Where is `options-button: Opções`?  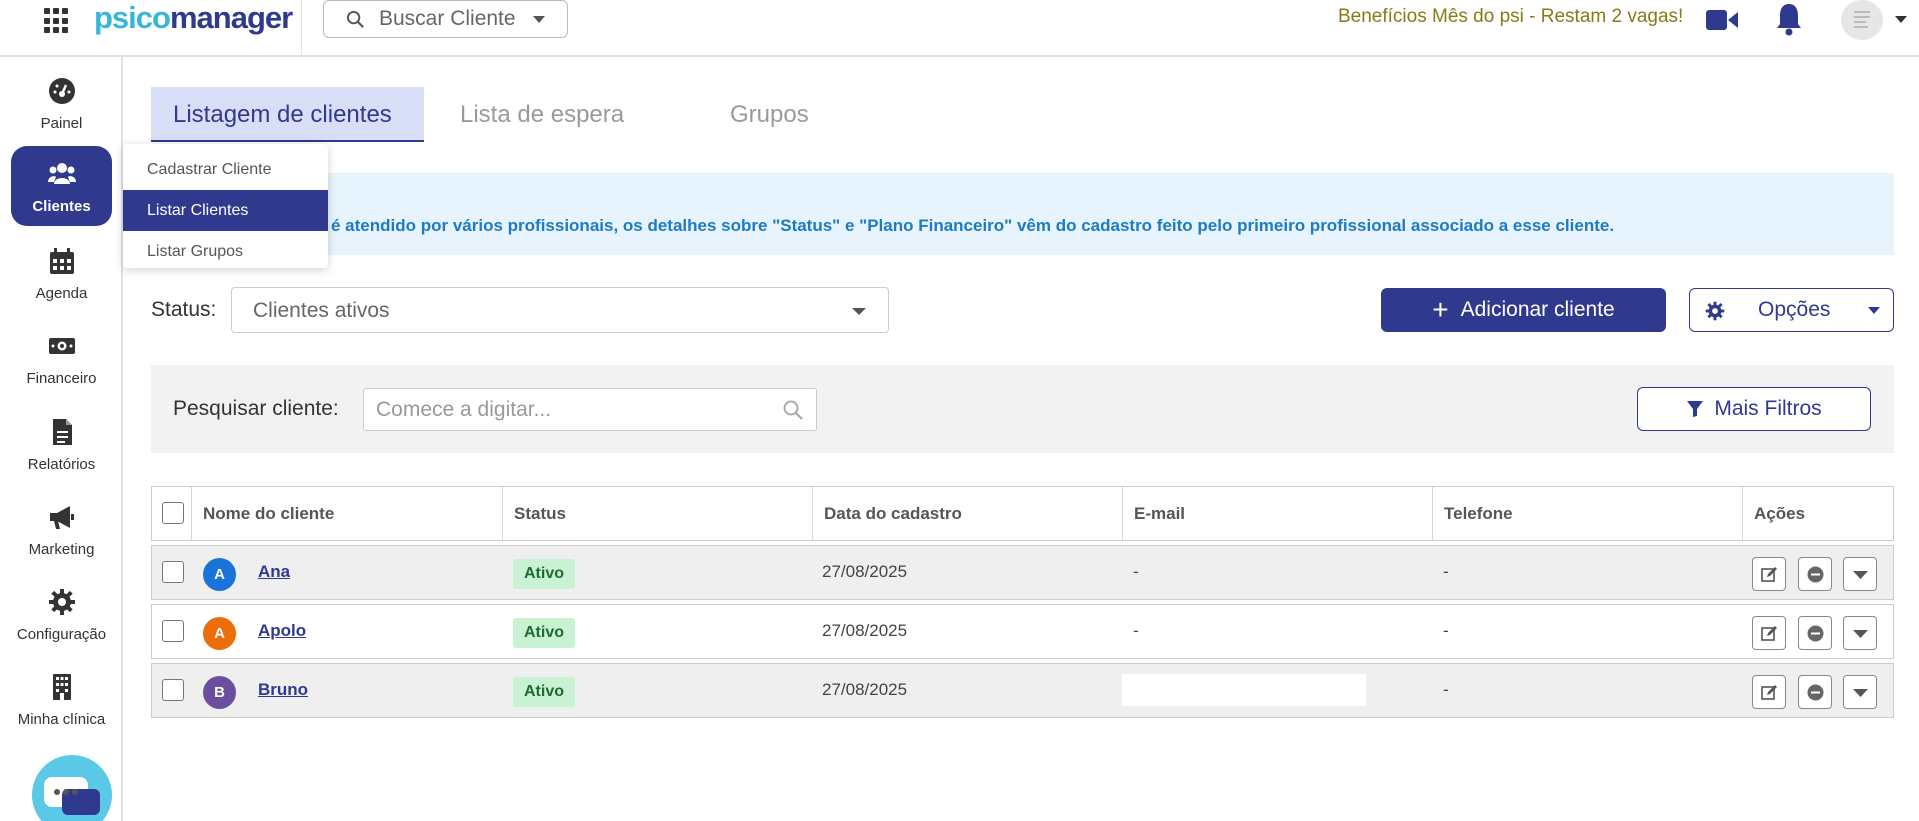 options-button: Opções is located at coordinates (1791, 310).